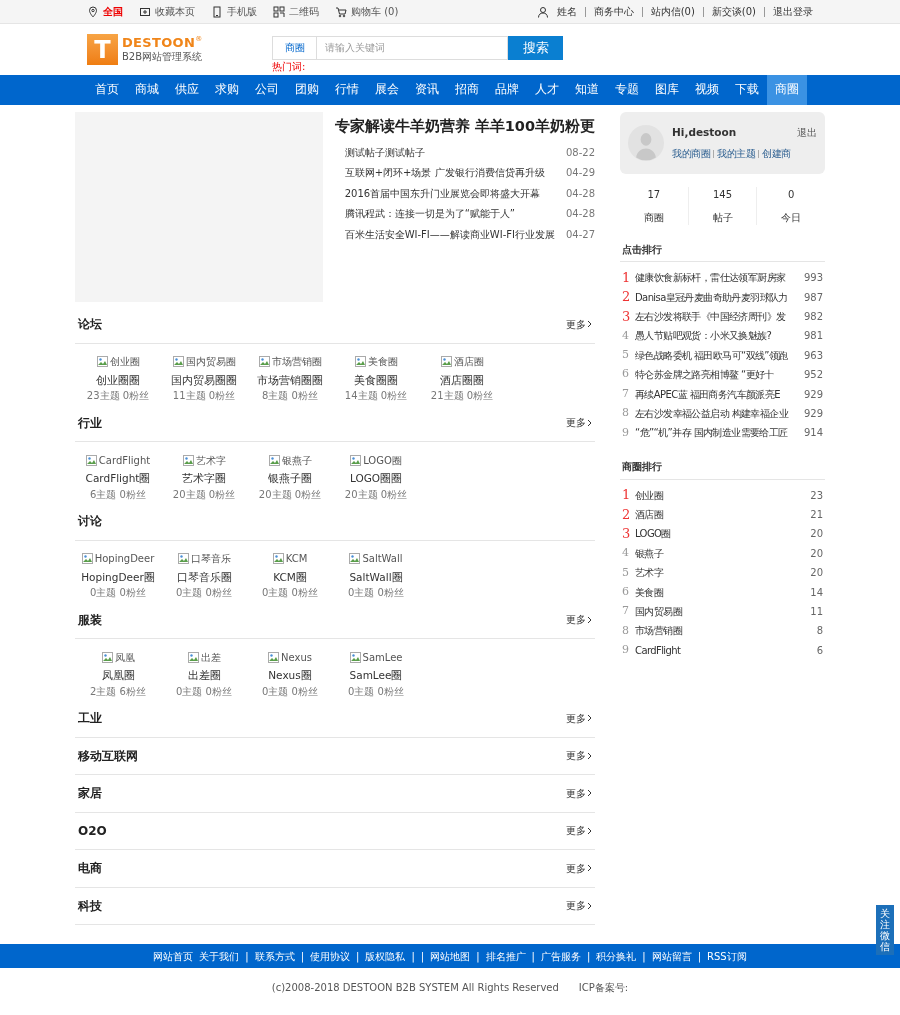 This screenshot has height=1015, width=900. Describe the element at coordinates (118, 479) in the screenshot. I see `circle-name: CardFlight圈` at that location.